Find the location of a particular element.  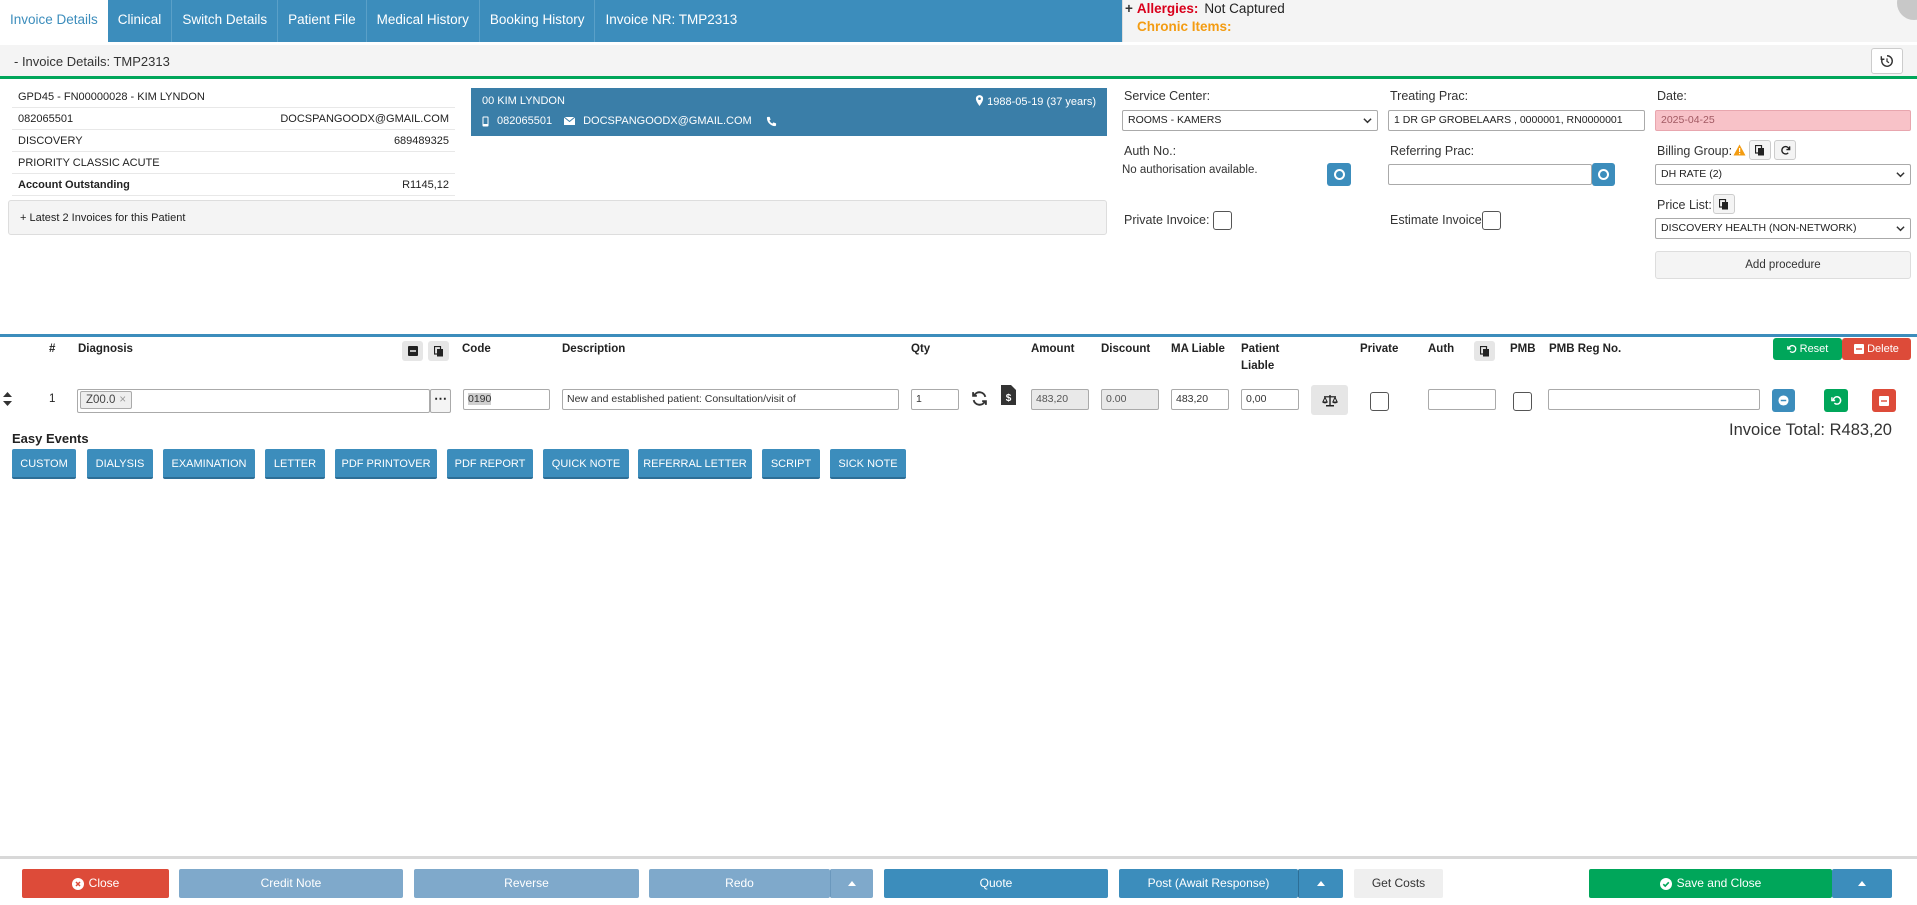

close-button: Close is located at coordinates (95, 883).